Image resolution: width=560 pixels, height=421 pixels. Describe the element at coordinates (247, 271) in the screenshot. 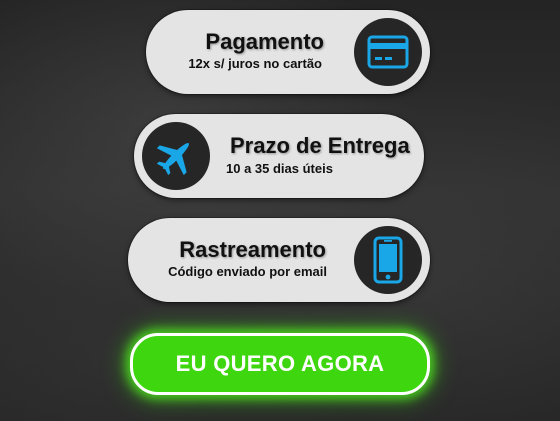

I see `tracking-subtitle: Código enviado por email` at that location.